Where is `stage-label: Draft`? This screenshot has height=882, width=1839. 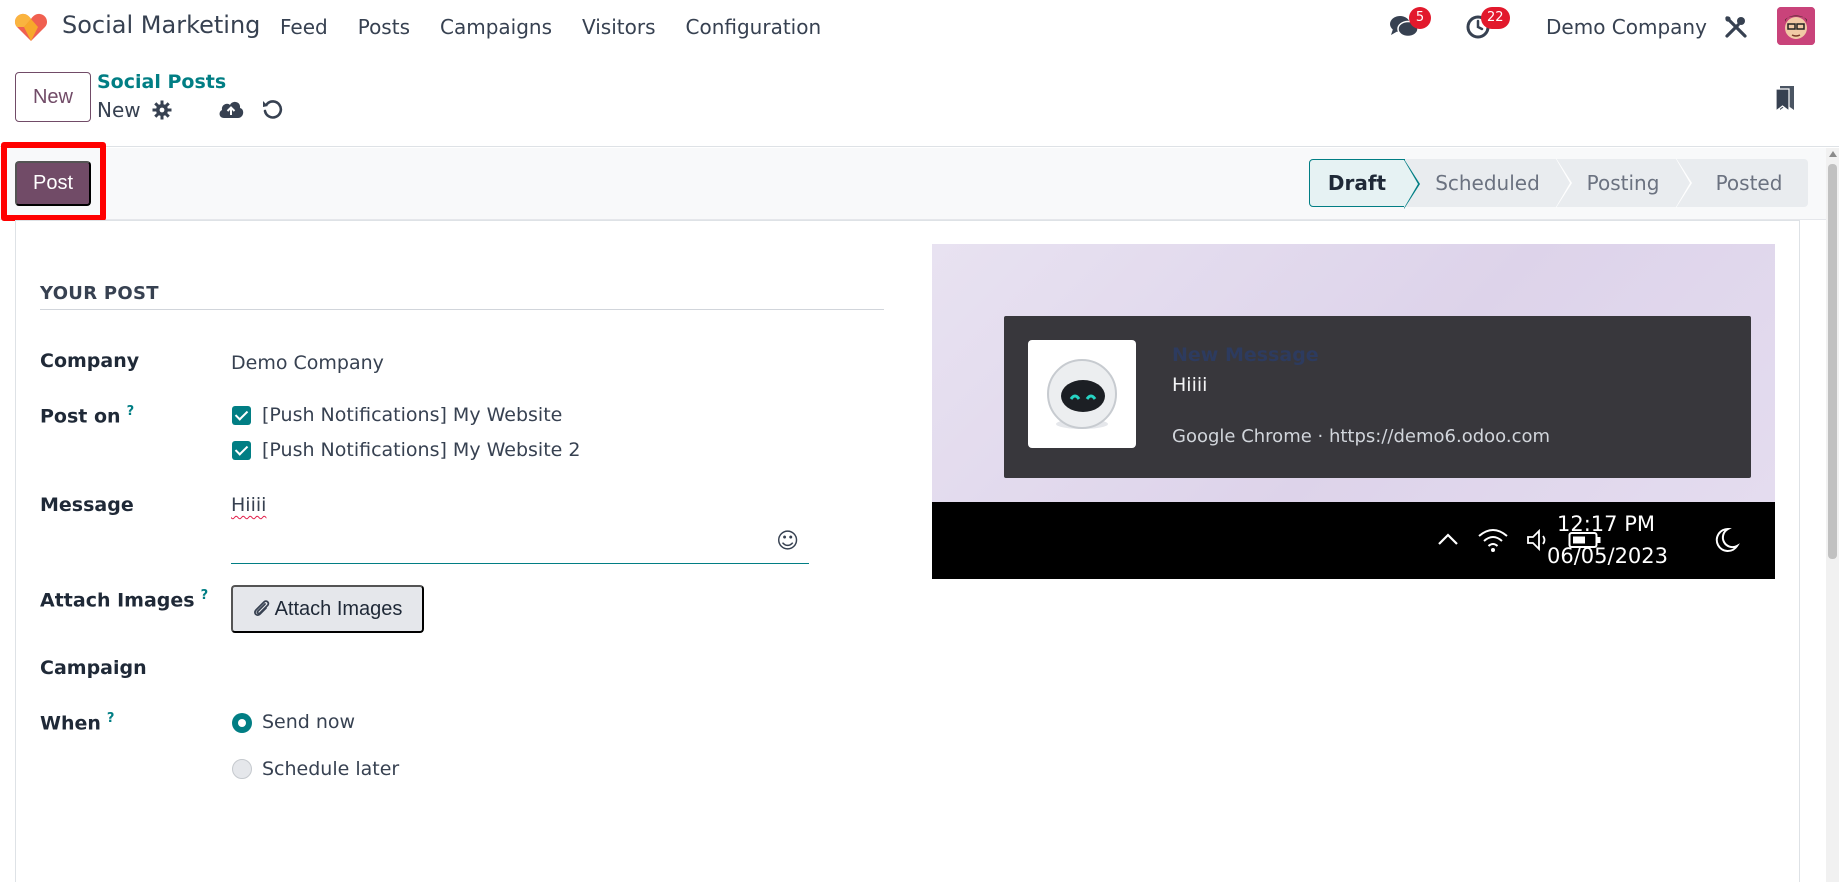 stage-label: Draft is located at coordinates (1357, 183).